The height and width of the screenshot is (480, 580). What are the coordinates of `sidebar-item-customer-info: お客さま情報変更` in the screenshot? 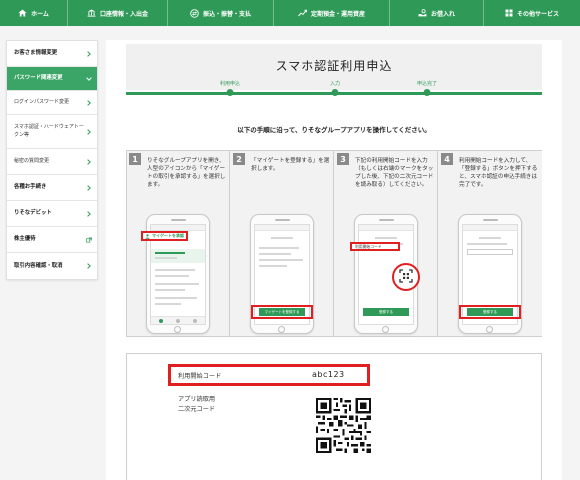 It's located at (52, 54).